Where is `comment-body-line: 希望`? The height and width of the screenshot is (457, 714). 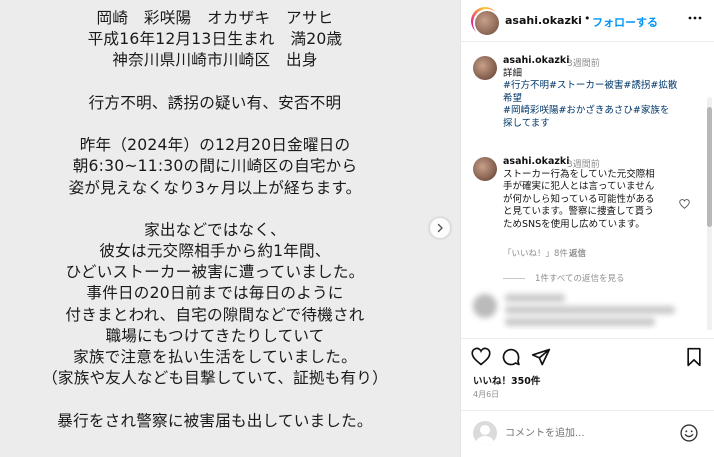
comment-body-line: 希望 is located at coordinates (603, 99).